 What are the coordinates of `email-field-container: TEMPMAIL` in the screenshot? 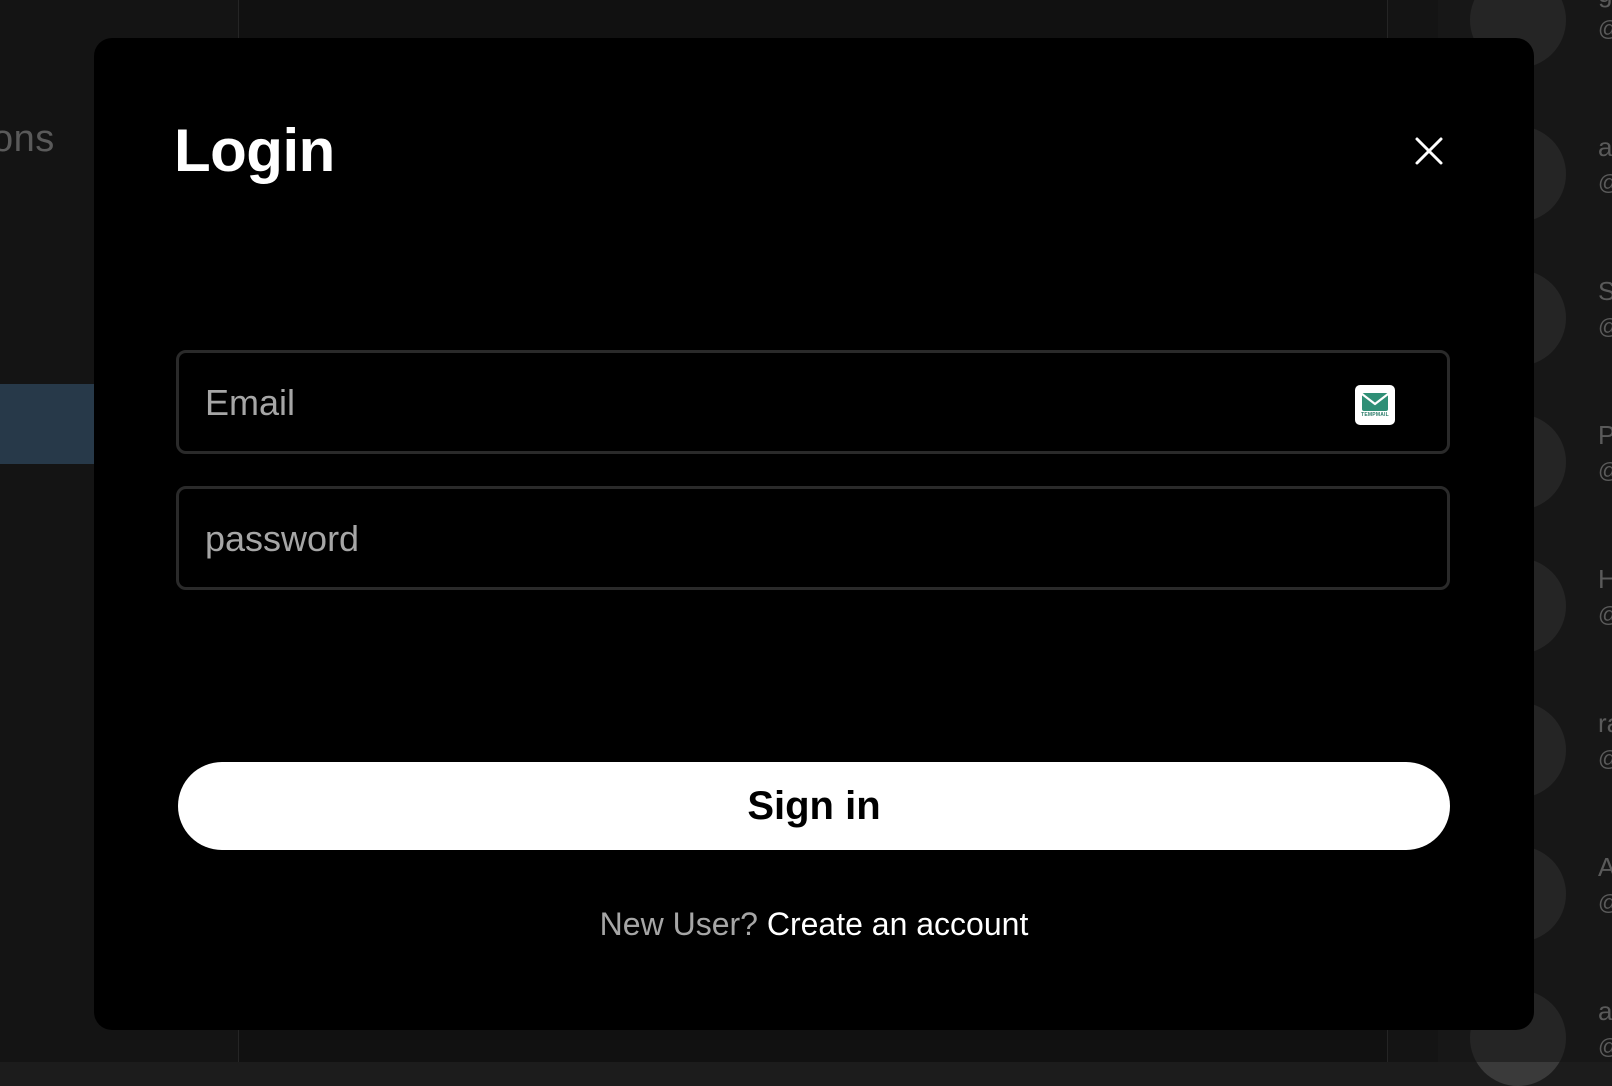 It's located at (813, 402).